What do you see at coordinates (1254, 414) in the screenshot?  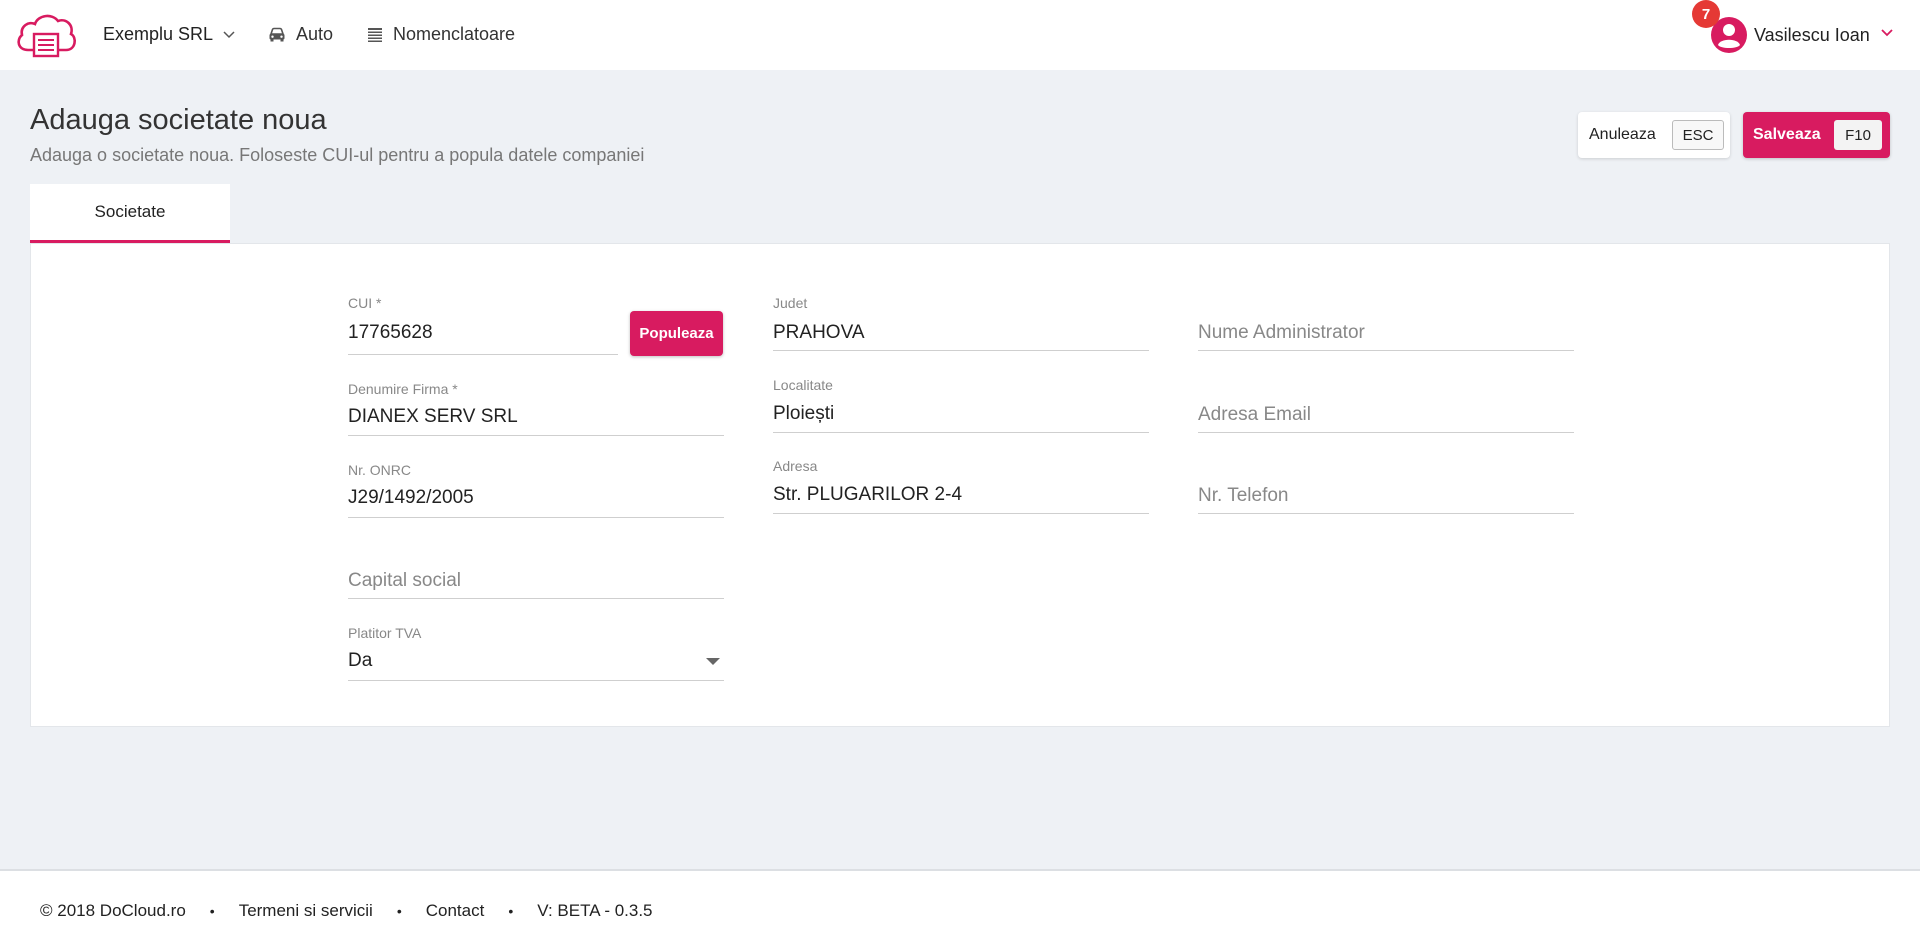 I see `email-placeholder: Adresa Email` at bounding box center [1254, 414].